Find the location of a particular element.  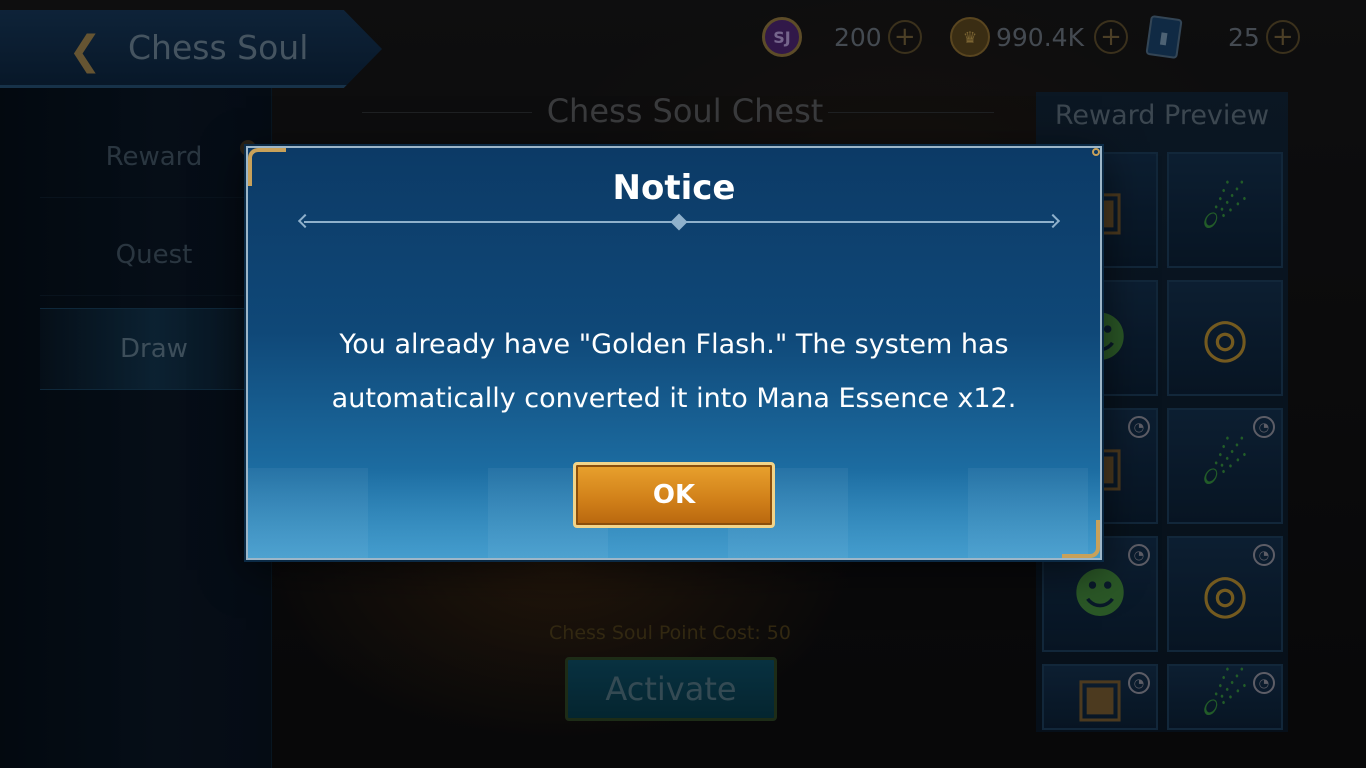

diamond-ornament-icon is located at coordinates (679, 222).